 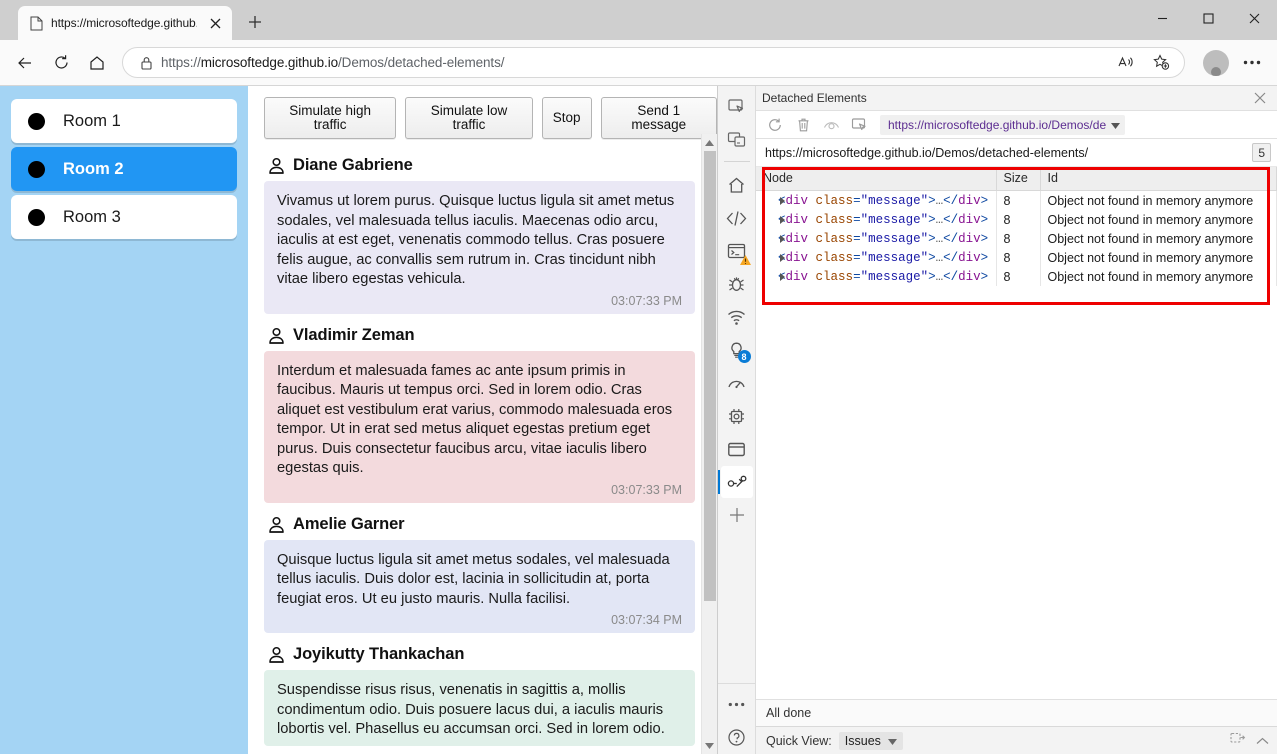 I want to click on application-window-icon, so click(x=737, y=449).